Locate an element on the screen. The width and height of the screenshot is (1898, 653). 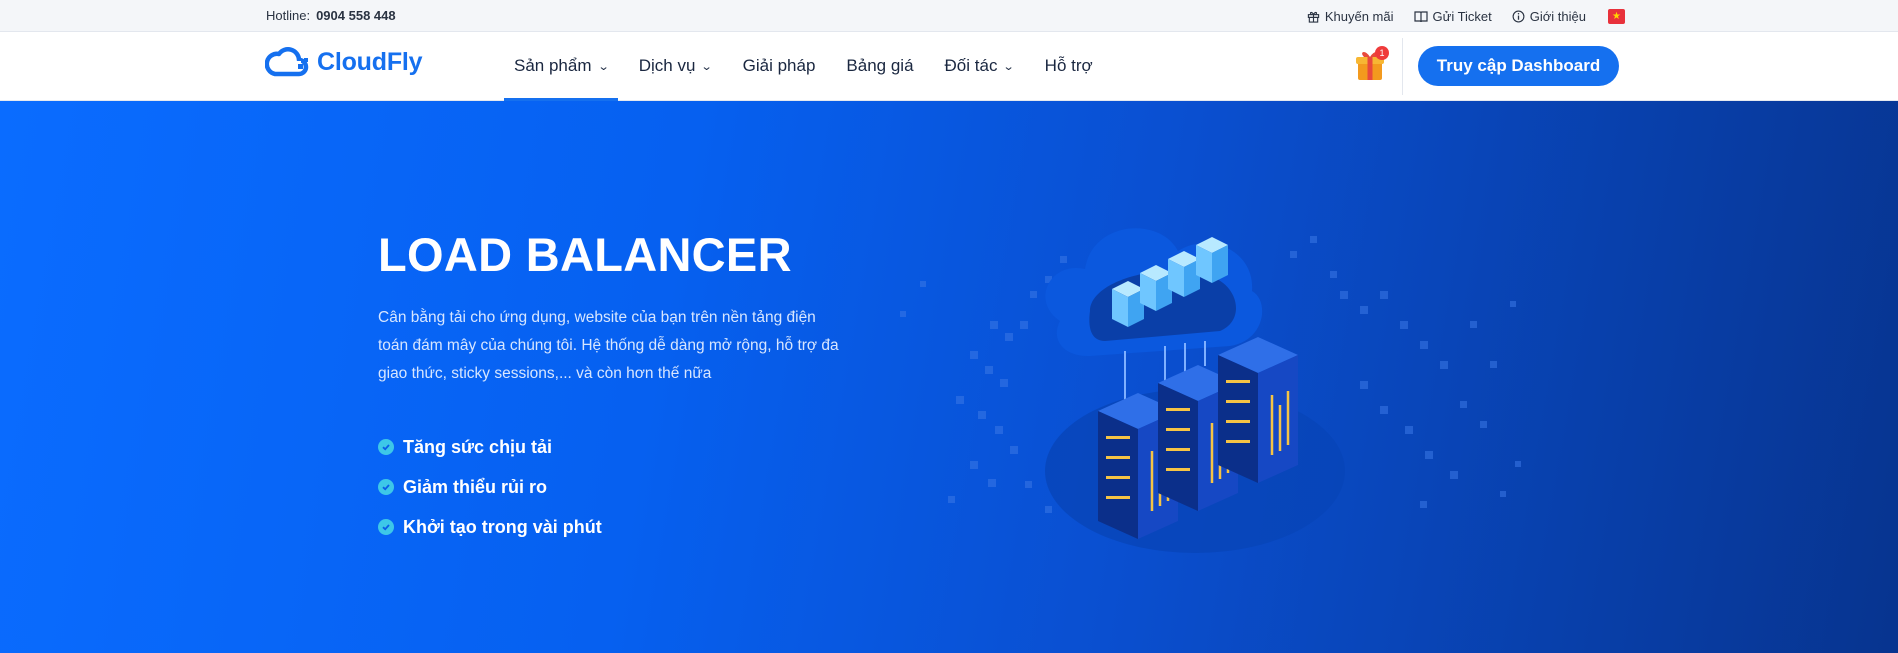
menu-item-label: Đối tác is located at coordinates (971, 65).